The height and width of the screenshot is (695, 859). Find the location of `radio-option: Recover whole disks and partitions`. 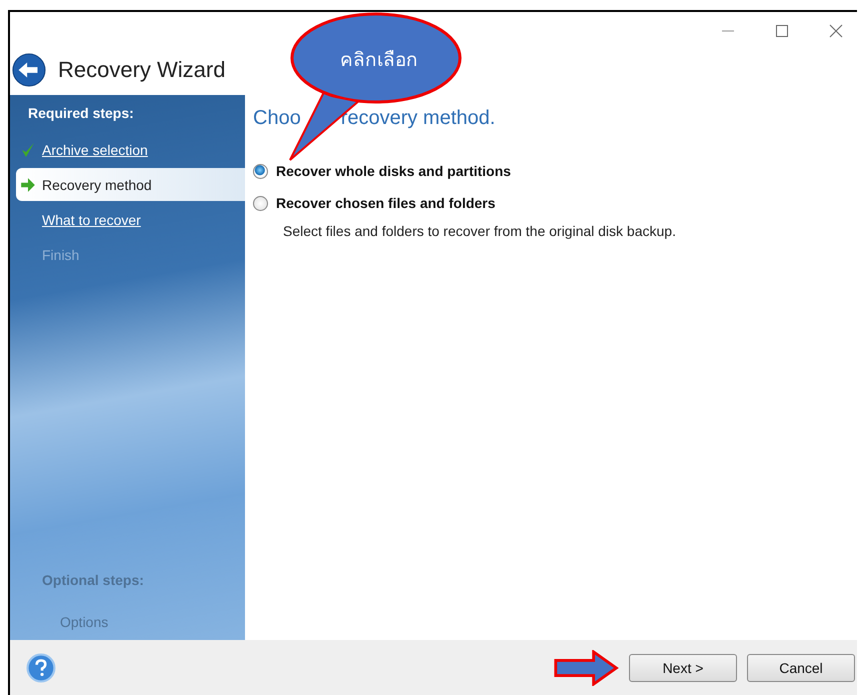

radio-option: Recover whole disks and partitions is located at coordinates (555, 171).